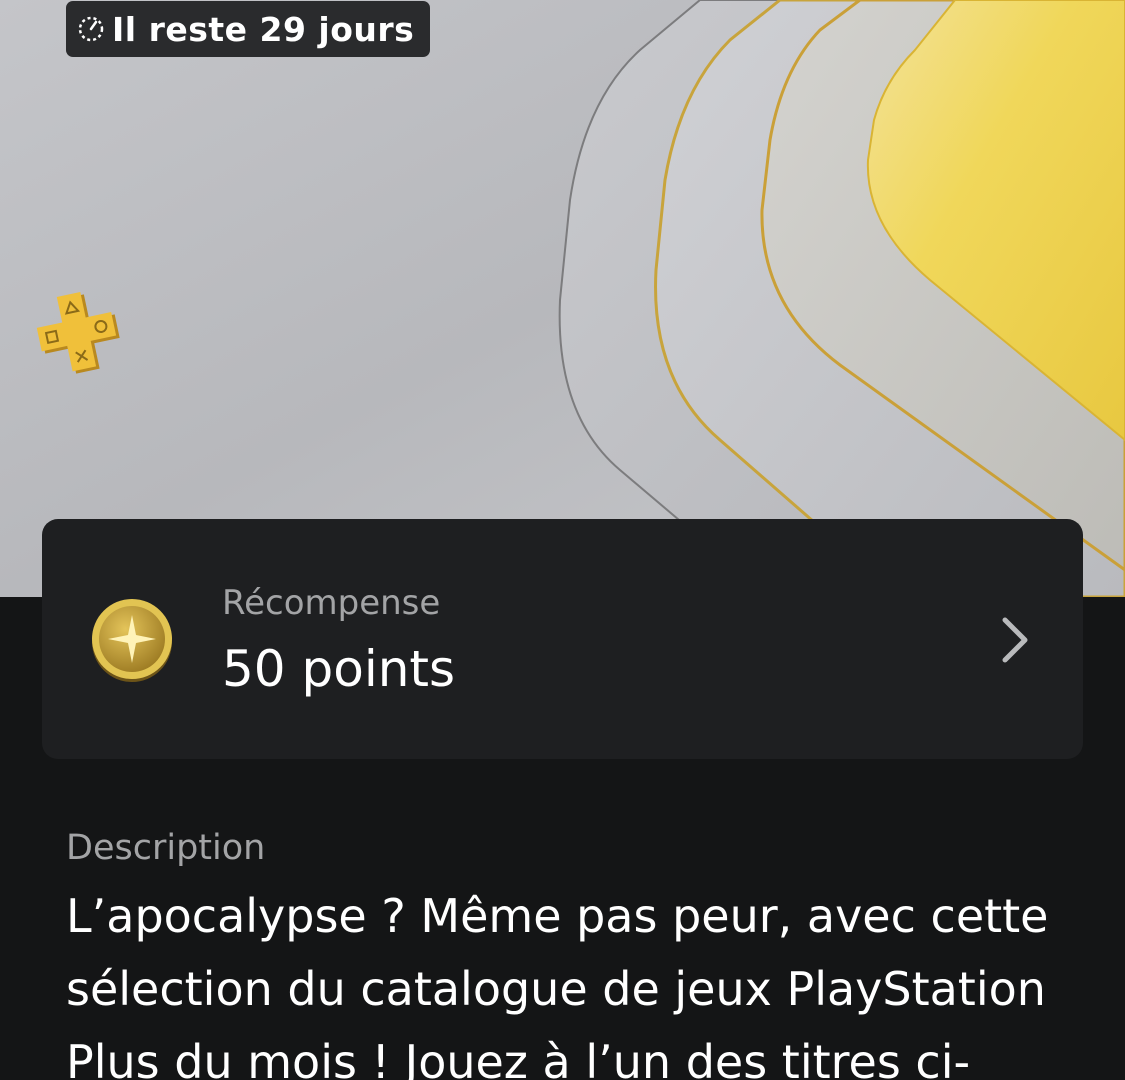 Image resolution: width=1125 pixels, height=1080 pixels. What do you see at coordinates (91, 29) in the screenshot?
I see `timer-icon` at bounding box center [91, 29].